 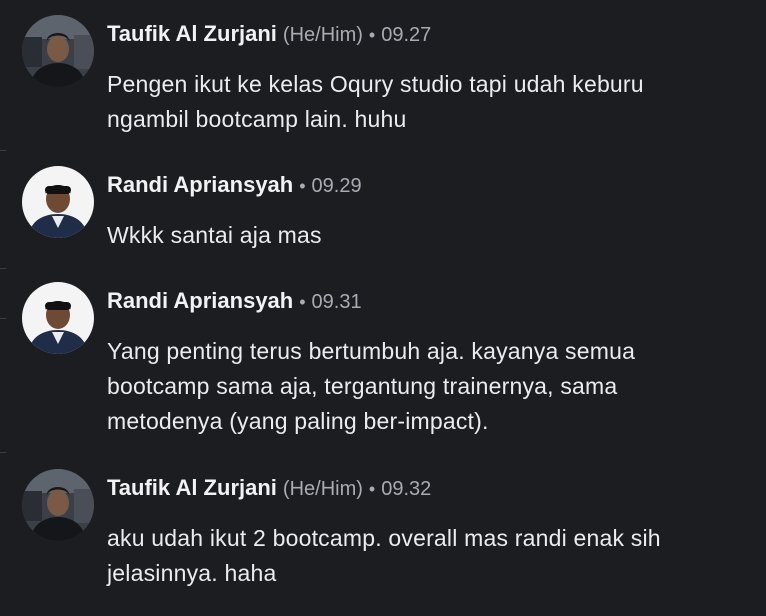 I want to click on timestamp: 09.27, so click(x=406, y=35).